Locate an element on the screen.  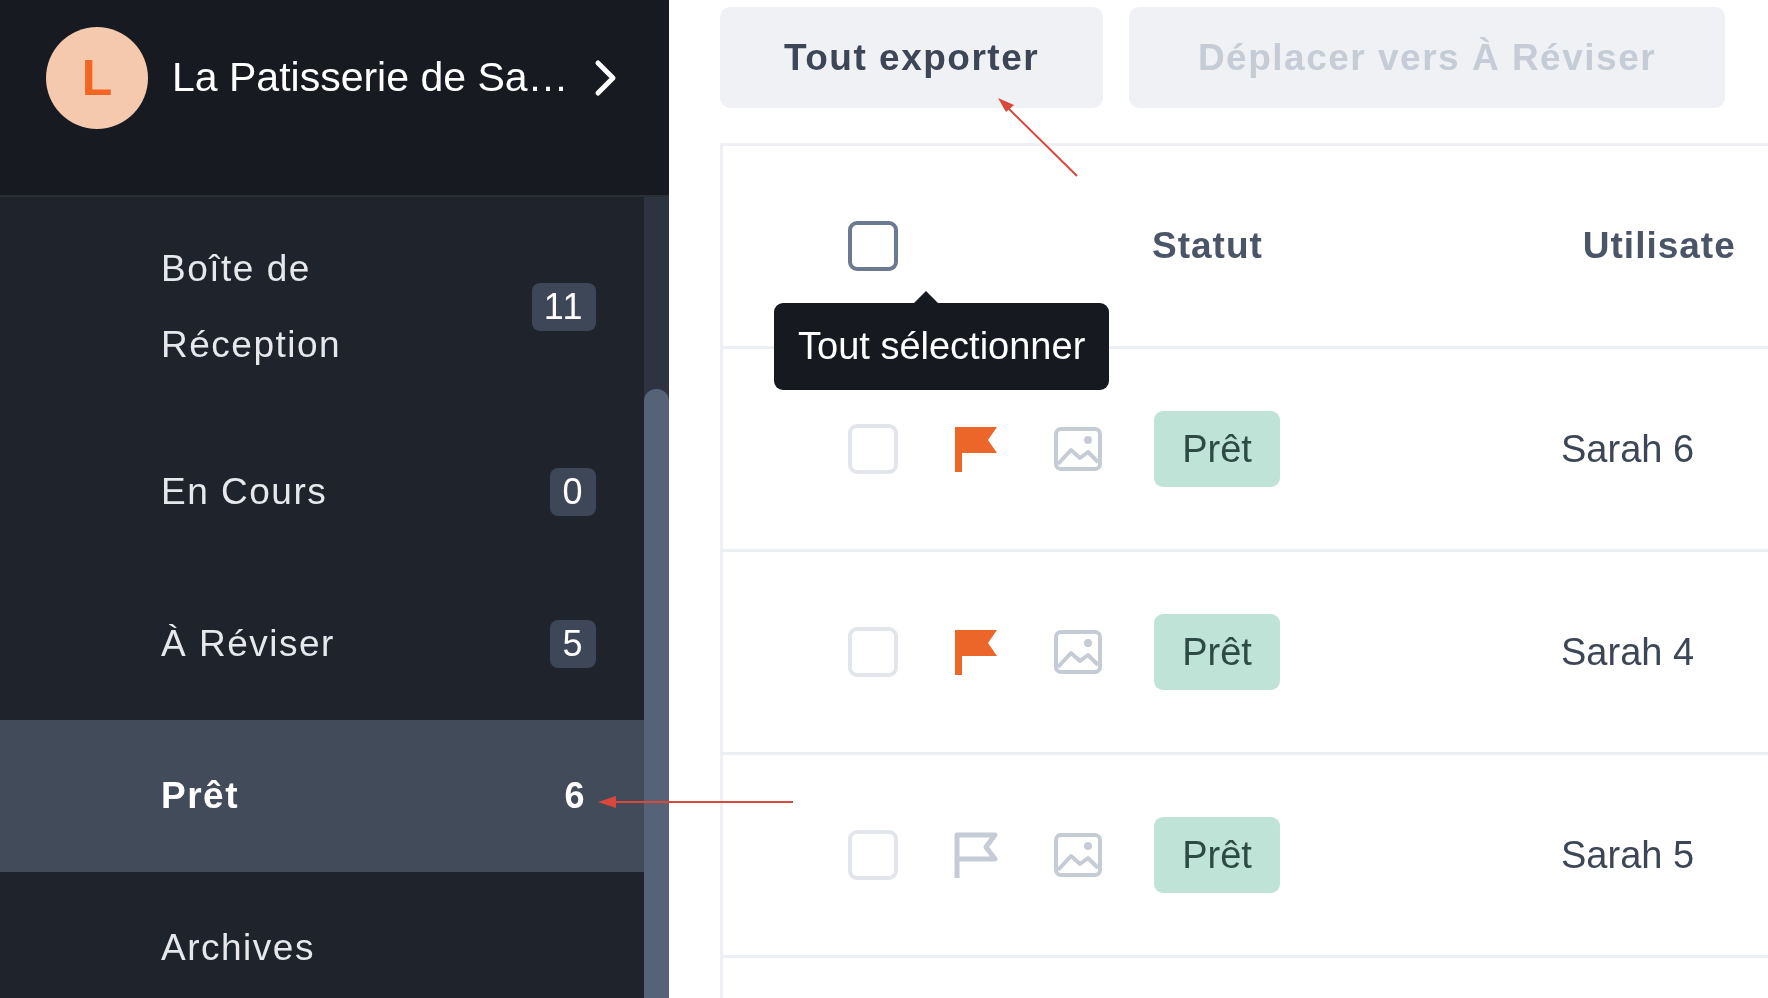
sidebar-item-label: À Réviser is located at coordinates (248, 644).